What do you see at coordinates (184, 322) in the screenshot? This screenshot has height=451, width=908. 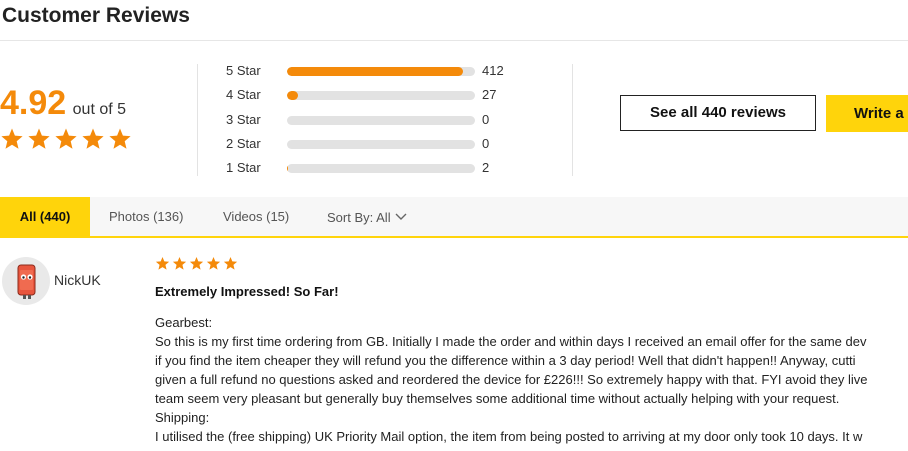 I see `review-line: Gearbest:` at bounding box center [184, 322].